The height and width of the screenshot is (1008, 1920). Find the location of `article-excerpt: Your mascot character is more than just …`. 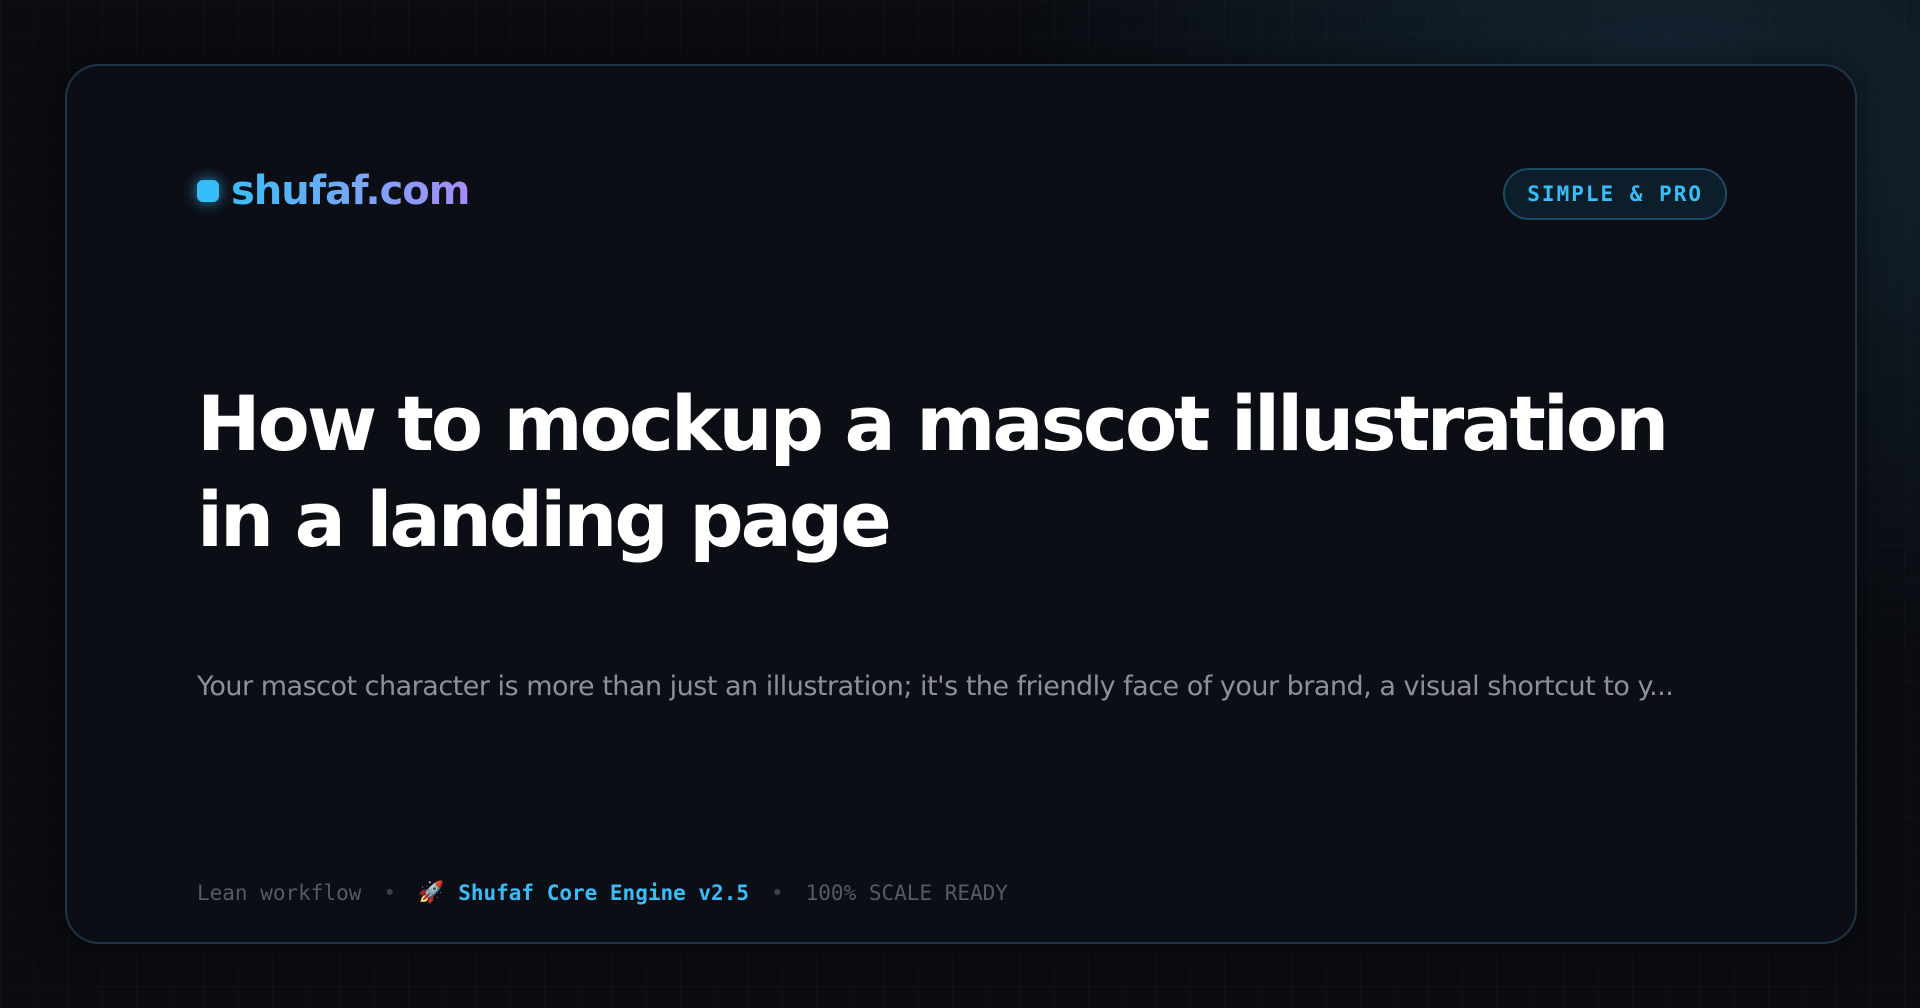

article-excerpt: Your mascot character is more than just … is located at coordinates (935, 686).